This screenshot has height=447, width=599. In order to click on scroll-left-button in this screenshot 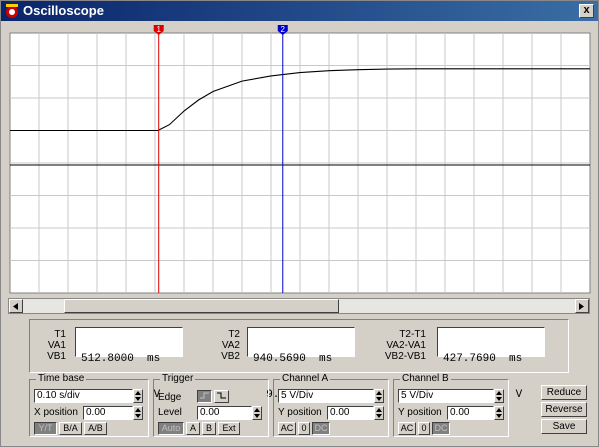, I will do `click(16, 306)`.